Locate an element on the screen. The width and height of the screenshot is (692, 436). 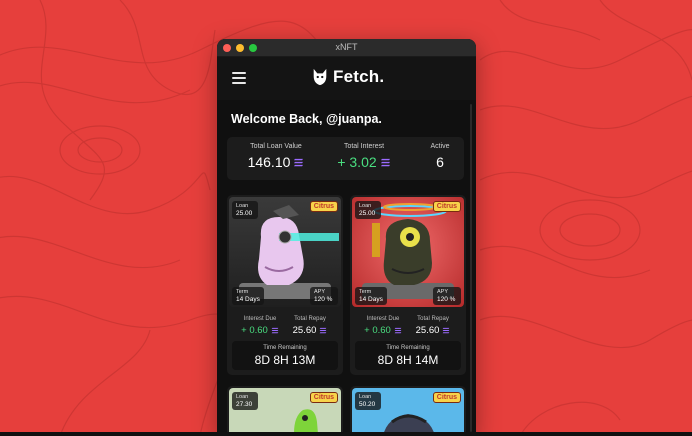
fetch-logo: Fetch. is located at coordinates (347, 77).